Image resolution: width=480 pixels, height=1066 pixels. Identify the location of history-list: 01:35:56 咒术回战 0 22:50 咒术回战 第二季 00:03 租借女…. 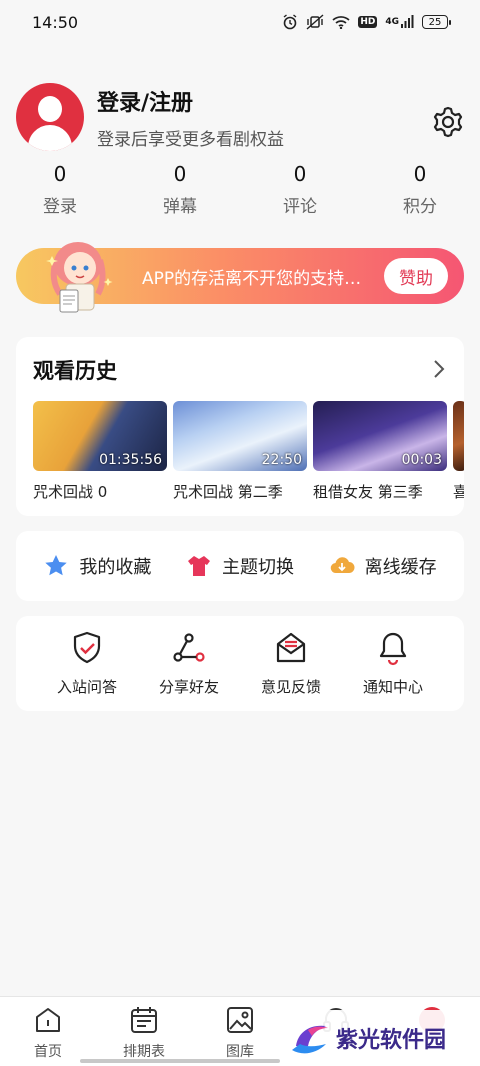
(248, 451).